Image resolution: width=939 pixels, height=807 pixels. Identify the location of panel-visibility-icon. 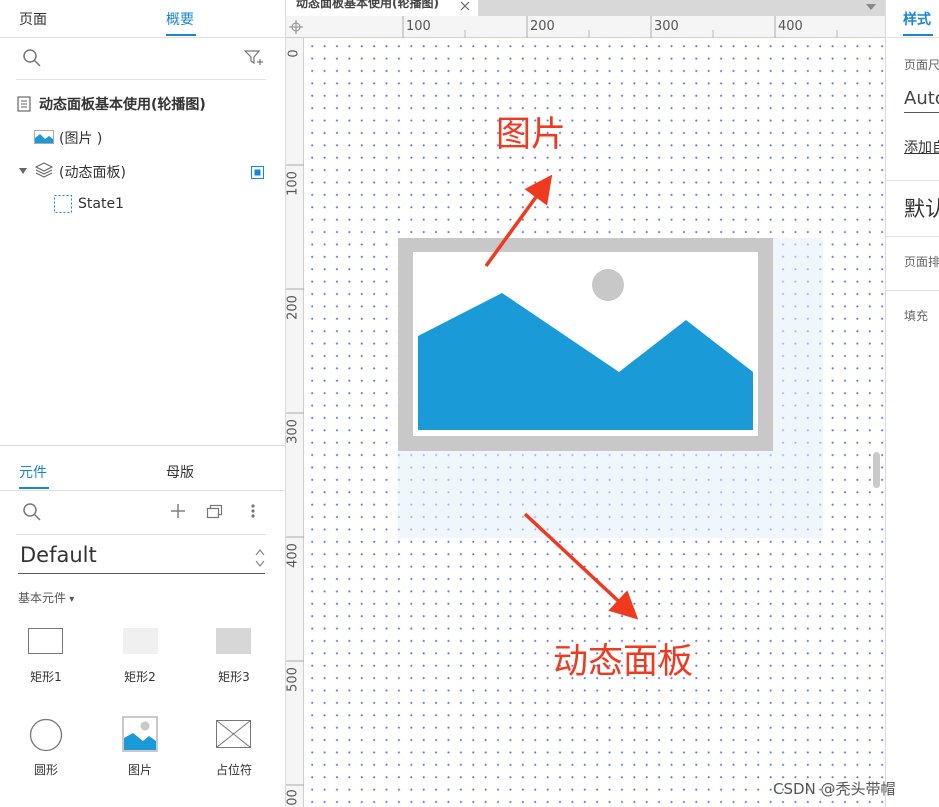
(257, 172).